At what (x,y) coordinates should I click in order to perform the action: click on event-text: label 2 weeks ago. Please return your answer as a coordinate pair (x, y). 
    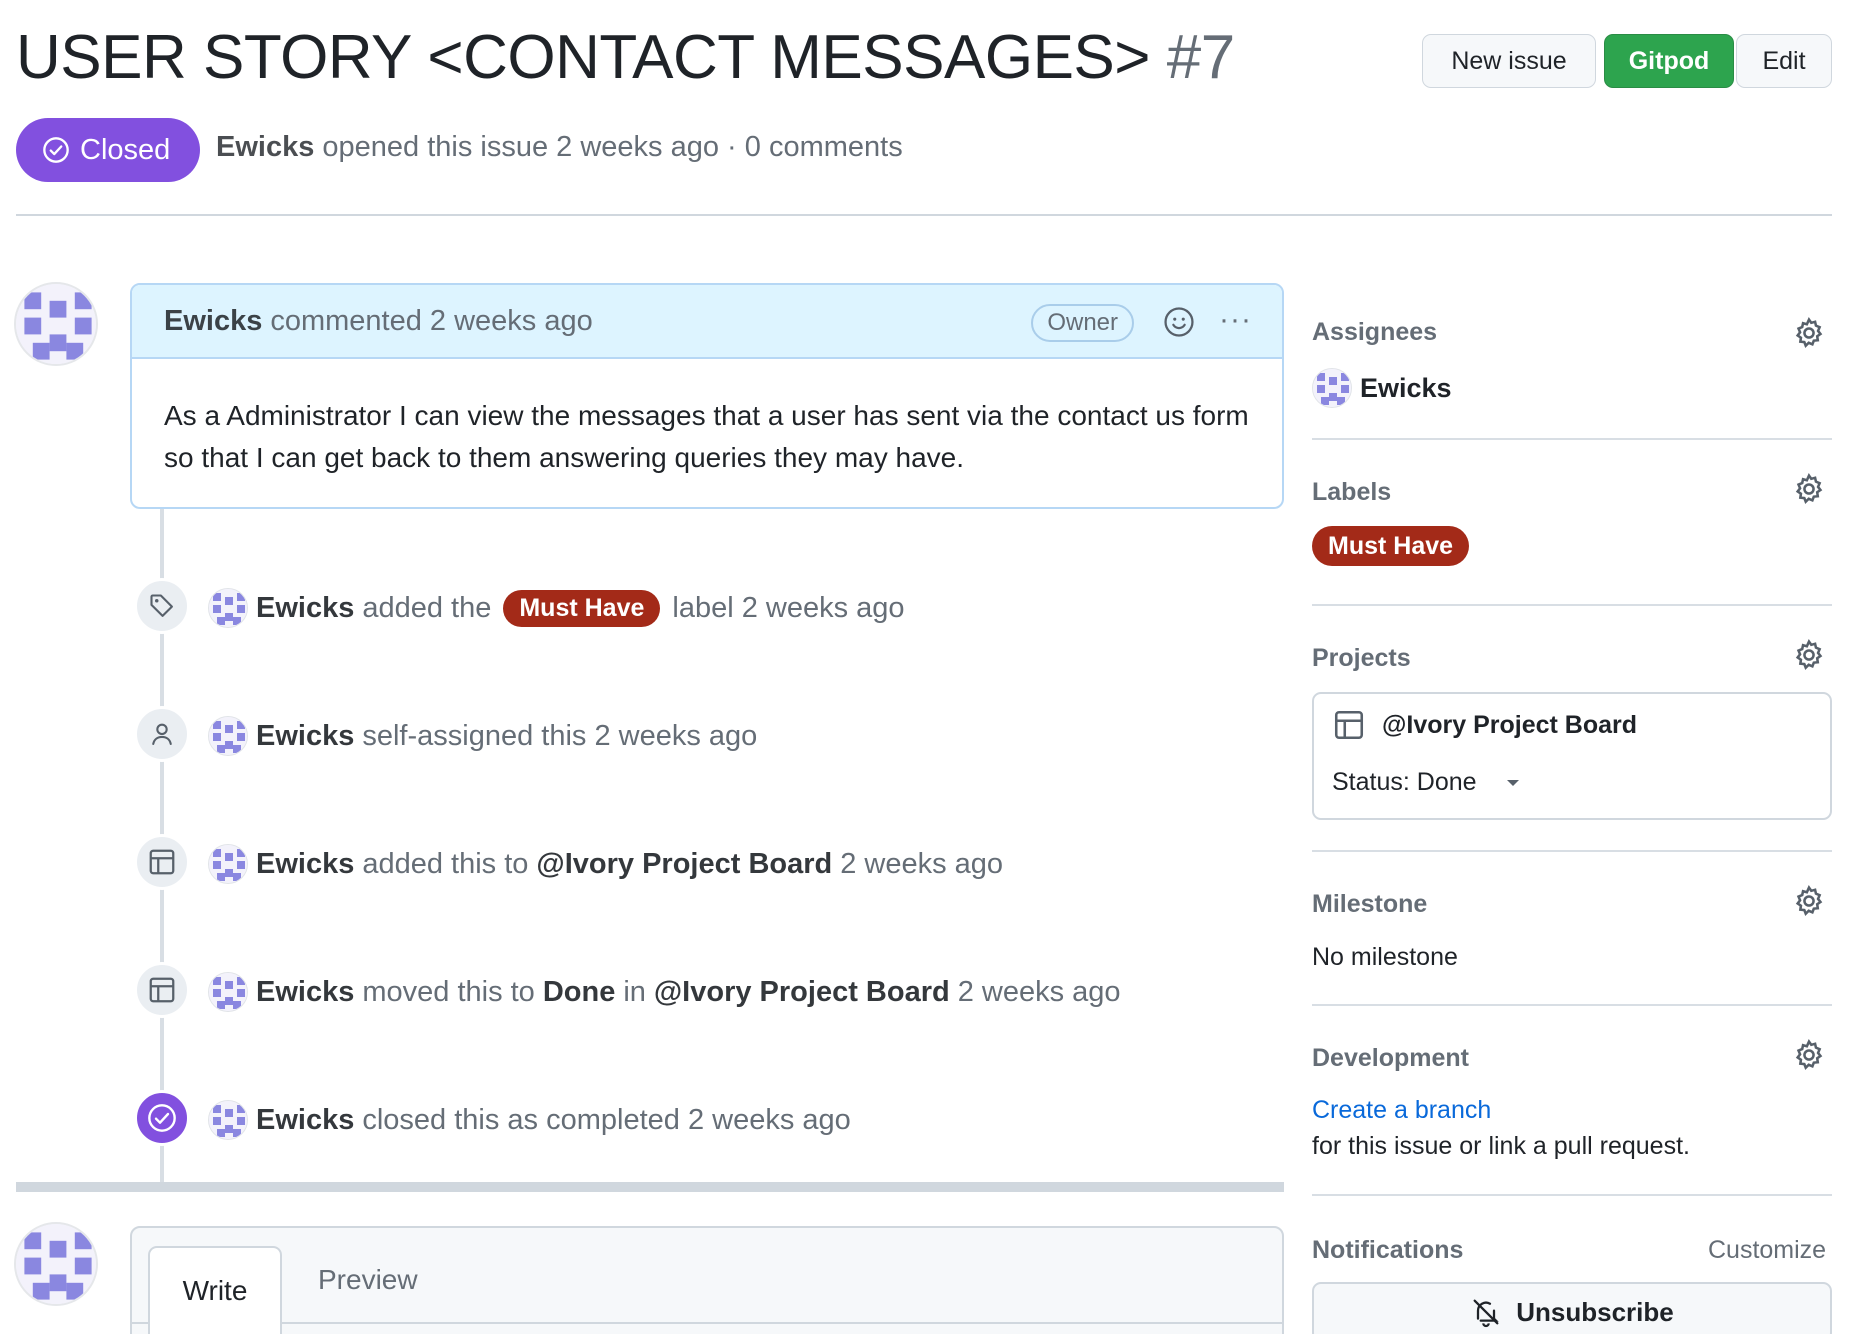
    Looking at the image, I should click on (788, 607).